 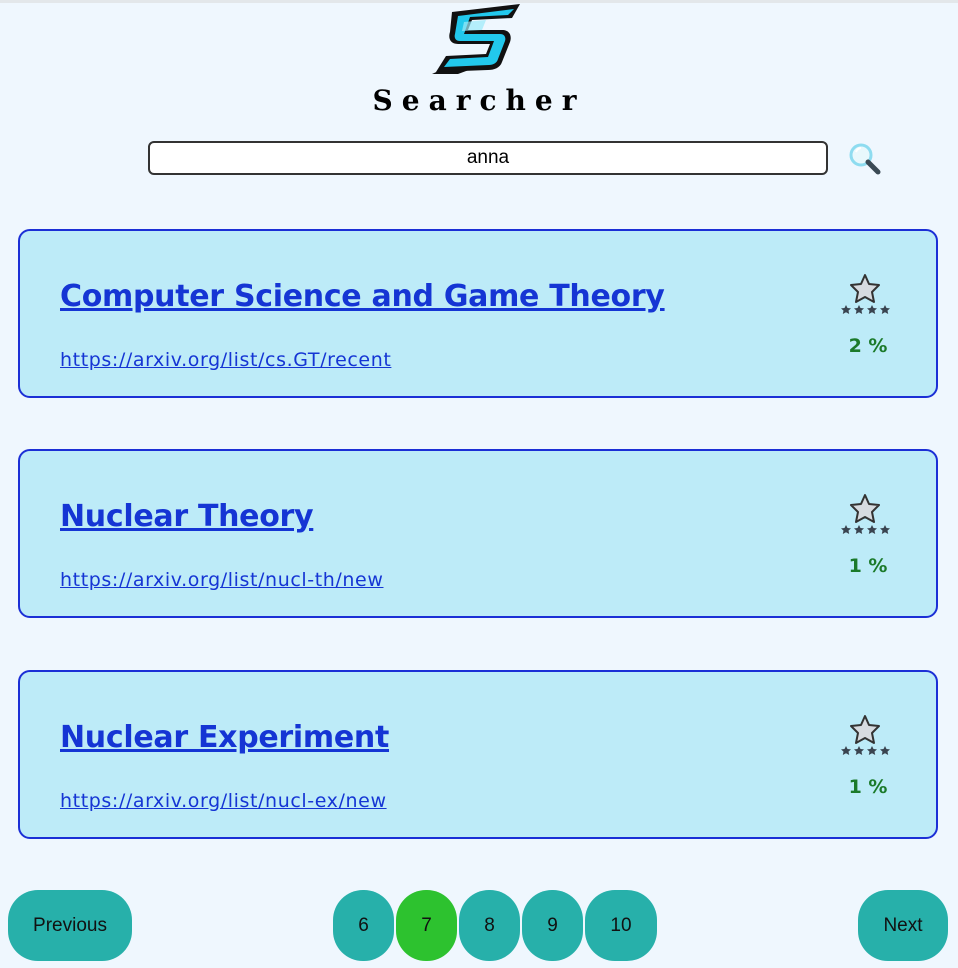 What do you see at coordinates (552, 925) in the screenshot?
I see `page-button-9: 9` at bounding box center [552, 925].